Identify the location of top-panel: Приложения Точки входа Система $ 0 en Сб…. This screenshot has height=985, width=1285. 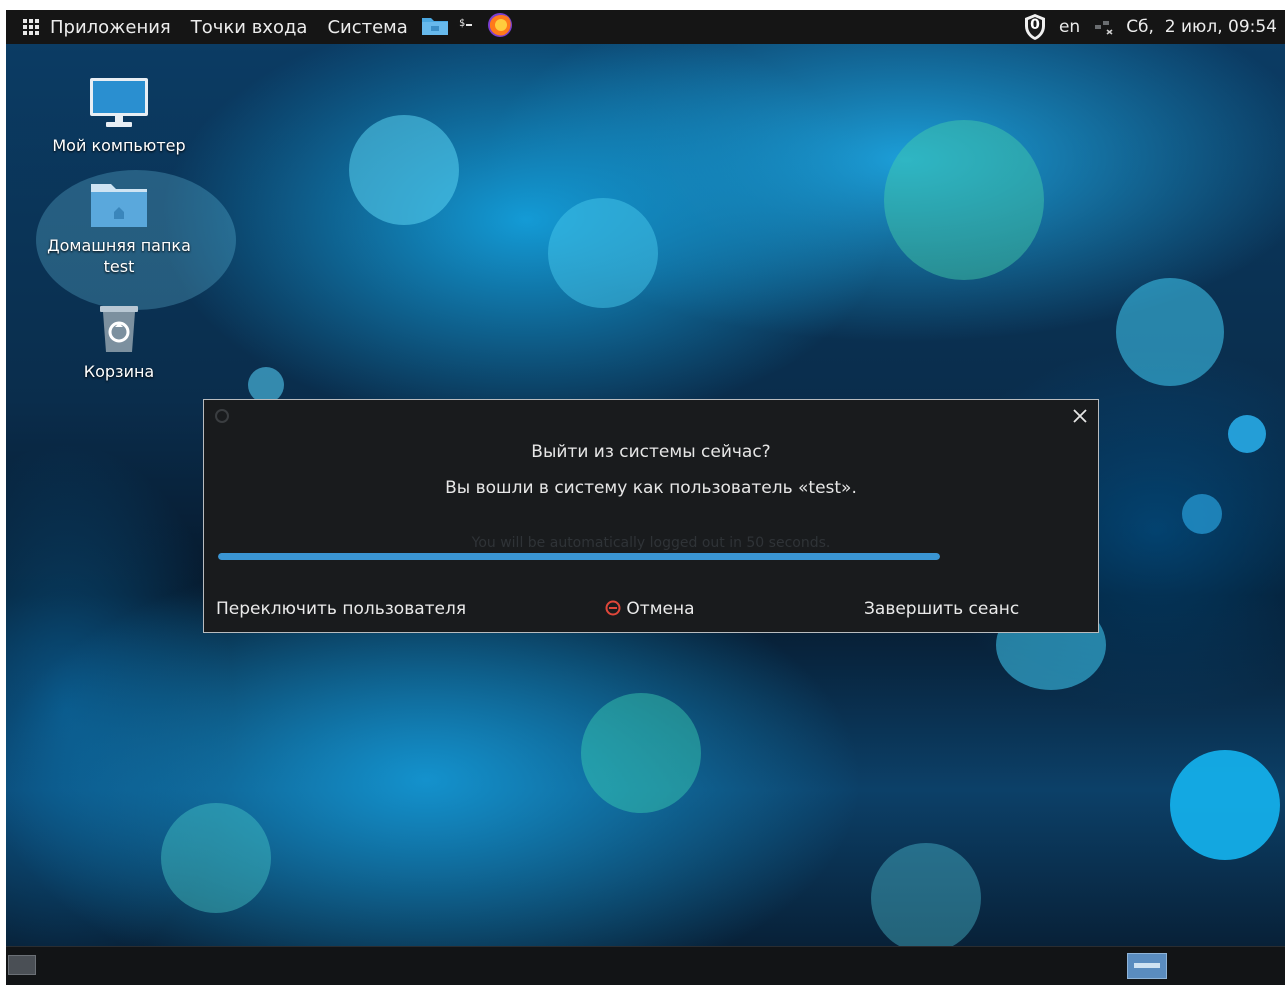
(645, 27).